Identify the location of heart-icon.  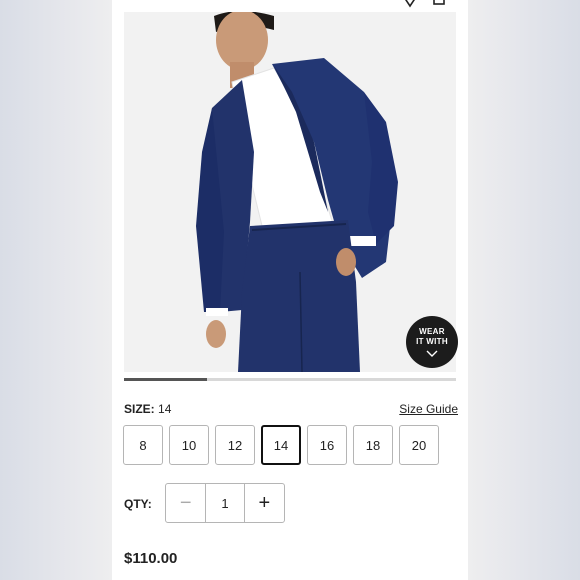
(410, 4).